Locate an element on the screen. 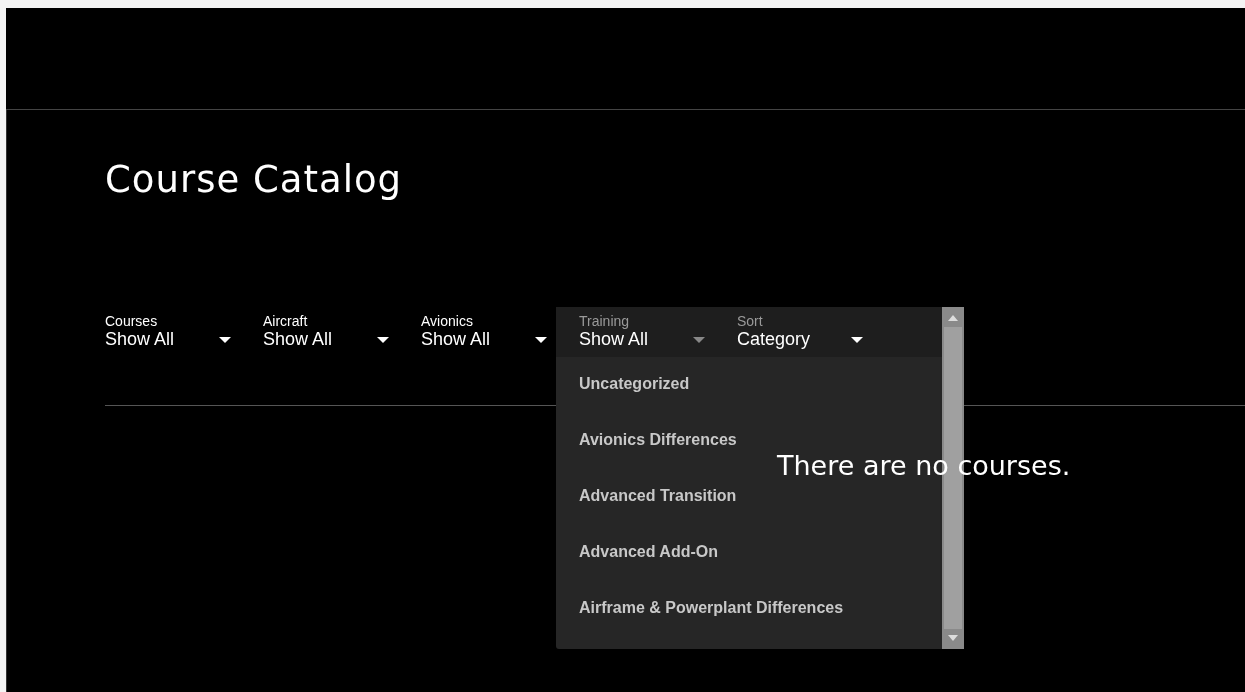 The image size is (1245, 692). filter-label: Avionics is located at coordinates (447, 321).